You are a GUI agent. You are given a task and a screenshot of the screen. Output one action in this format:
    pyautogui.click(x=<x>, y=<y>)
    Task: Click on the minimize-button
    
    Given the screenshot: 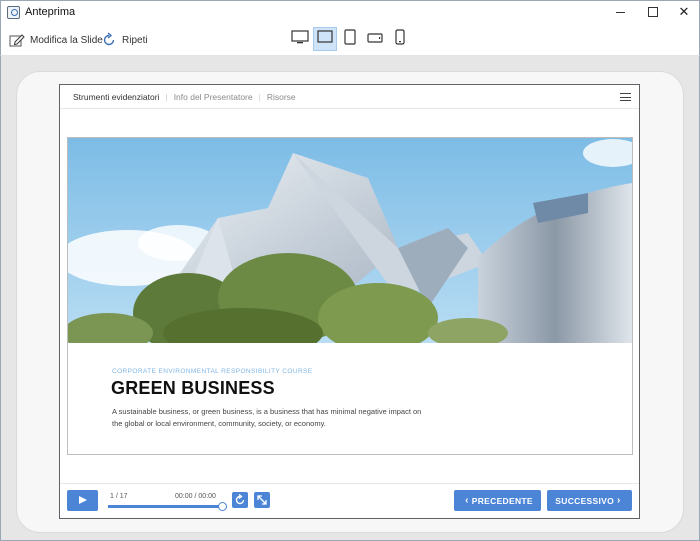 What is the action you would take?
    pyautogui.click(x=621, y=12)
    